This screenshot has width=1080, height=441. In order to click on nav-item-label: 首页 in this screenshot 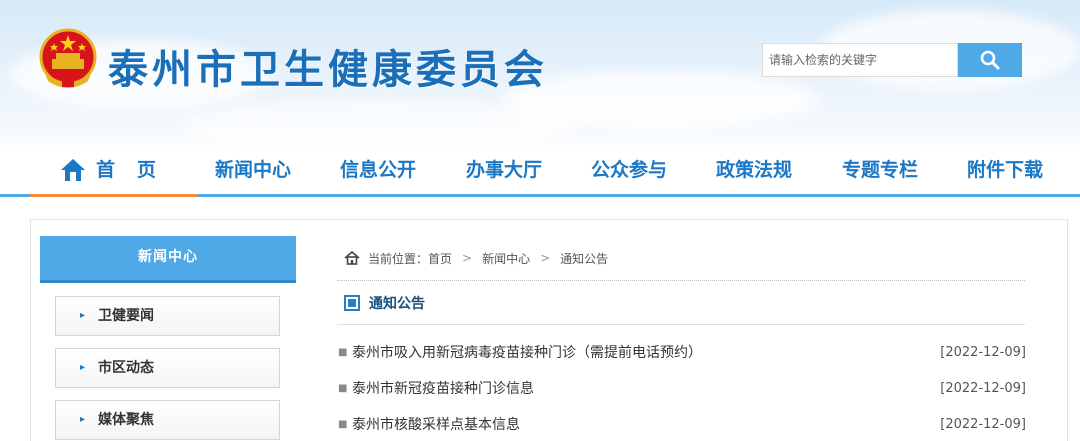, I will do `click(137, 170)`.